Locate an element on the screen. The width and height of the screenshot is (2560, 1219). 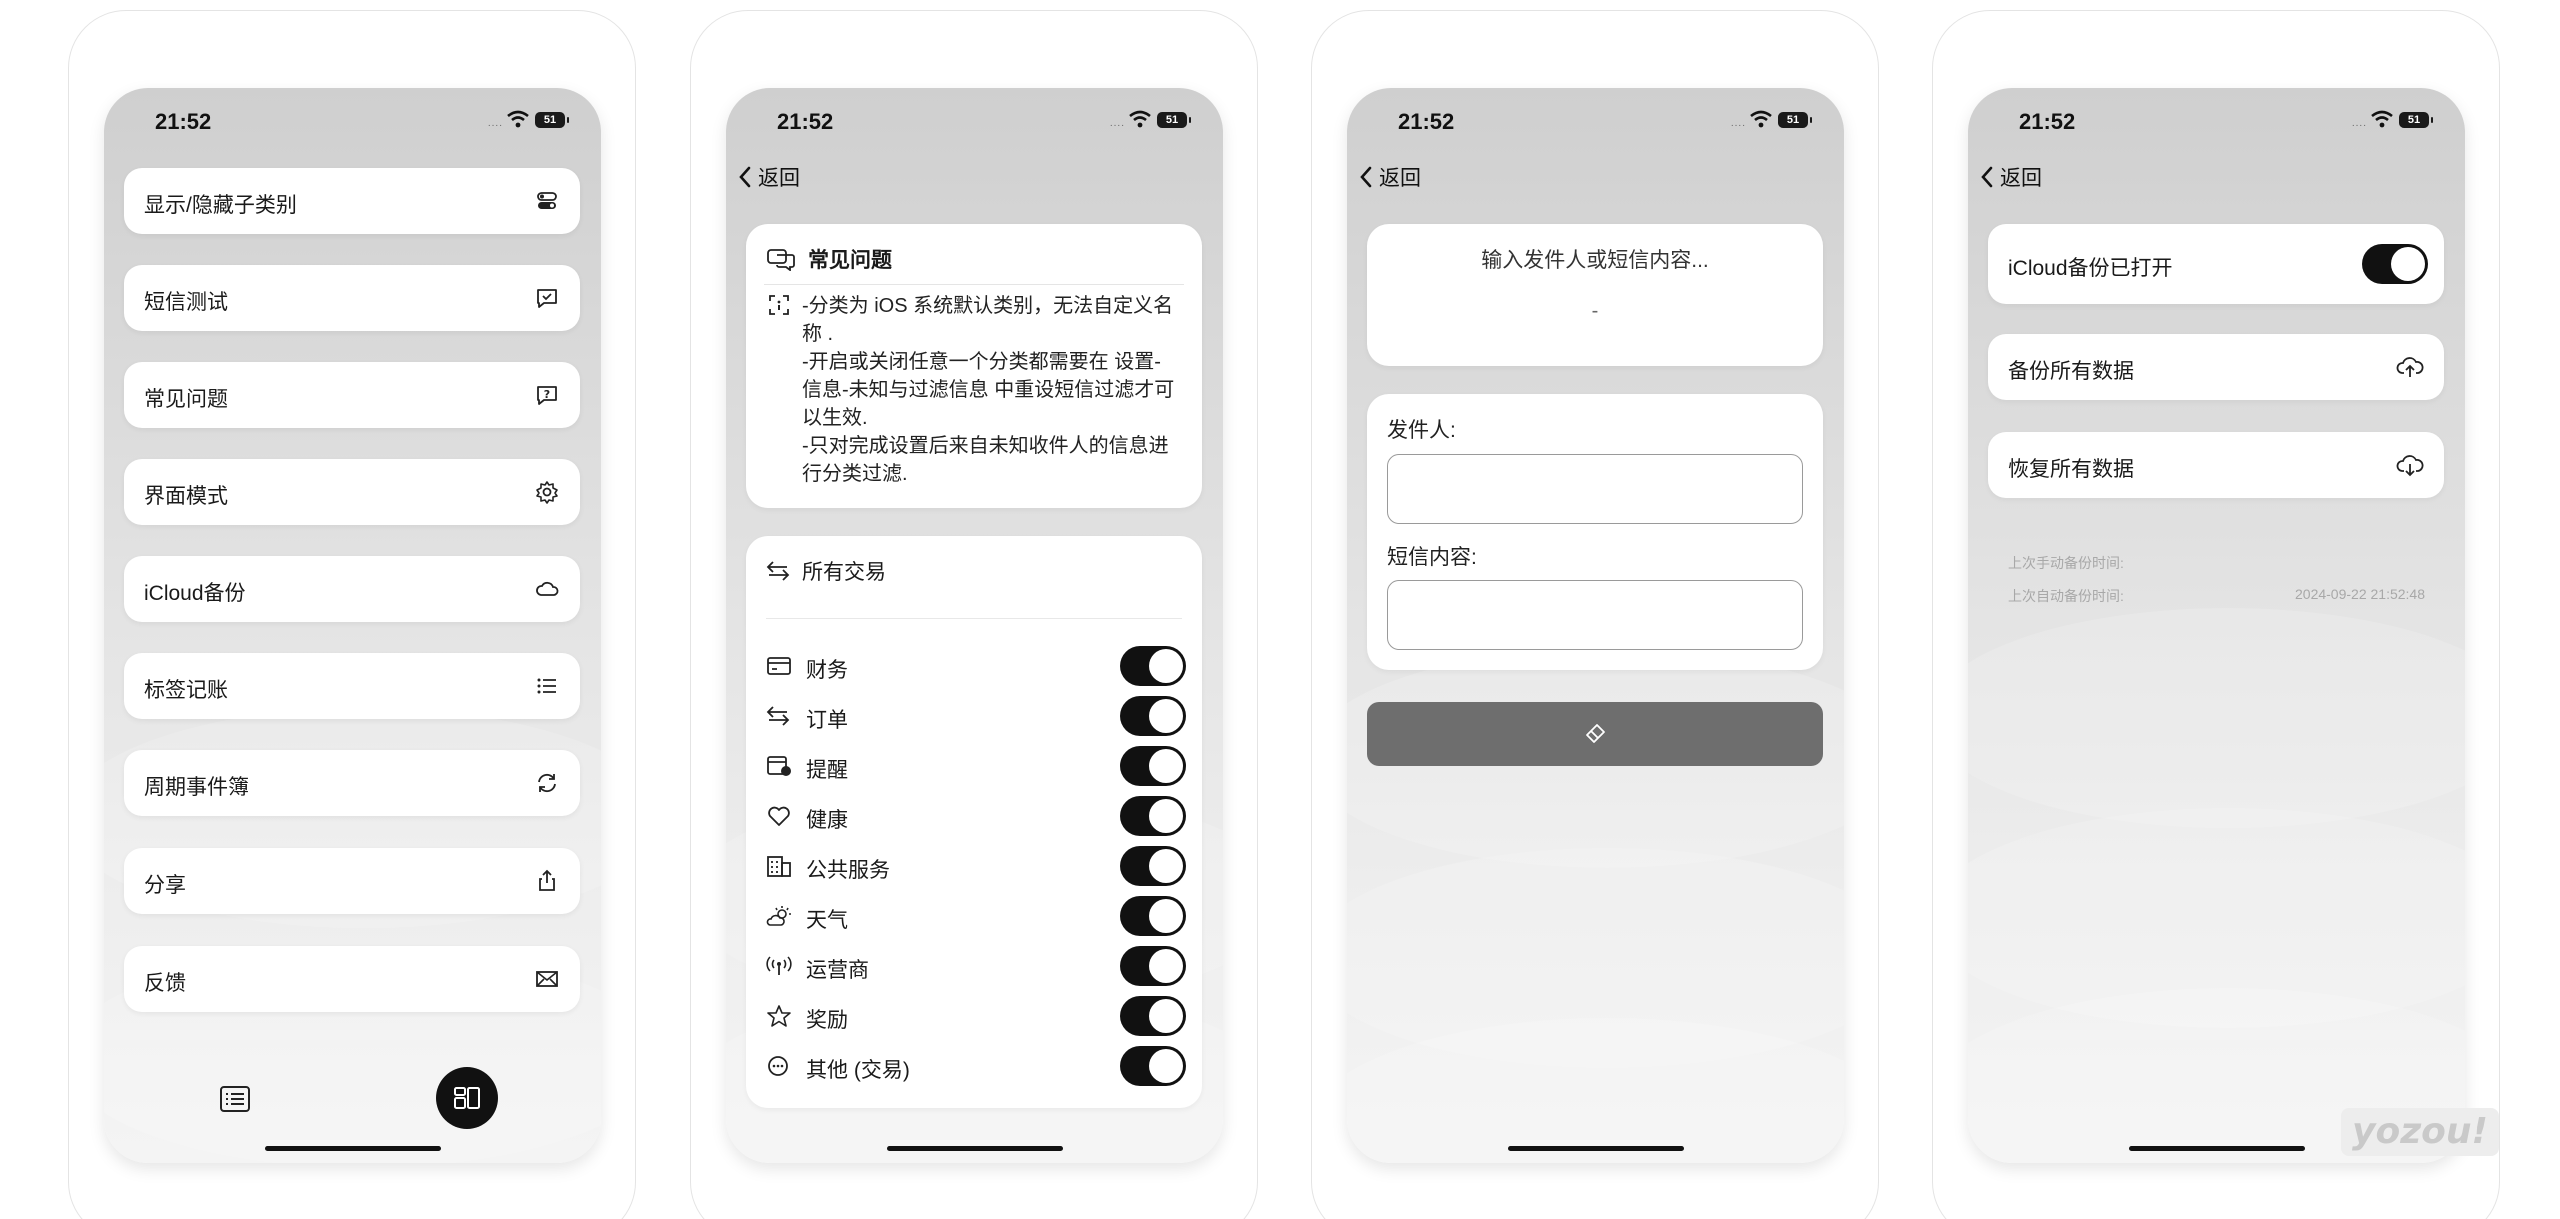
info-scan-icon is located at coordinates (779, 305).